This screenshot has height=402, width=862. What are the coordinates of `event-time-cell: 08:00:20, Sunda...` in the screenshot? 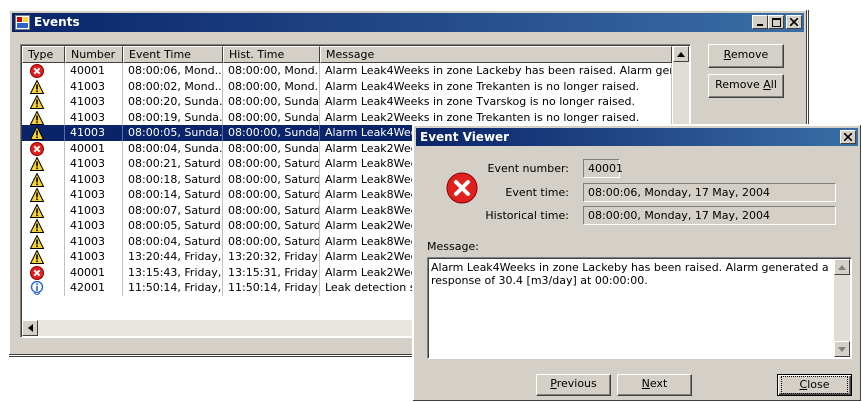 It's located at (173, 102).